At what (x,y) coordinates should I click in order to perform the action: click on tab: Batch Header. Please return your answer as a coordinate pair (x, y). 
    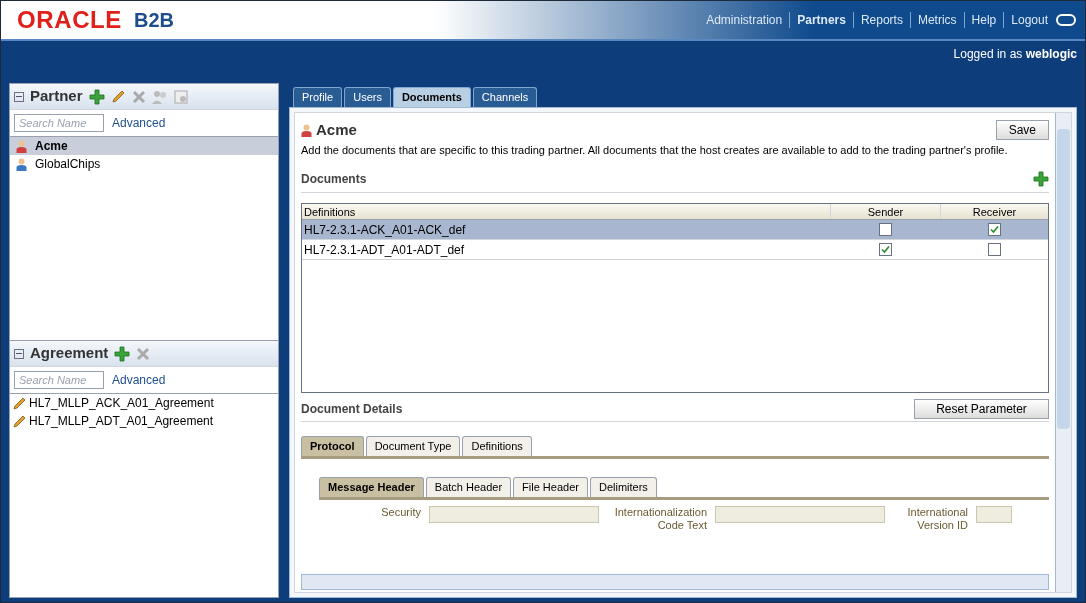
    Looking at the image, I should click on (468, 487).